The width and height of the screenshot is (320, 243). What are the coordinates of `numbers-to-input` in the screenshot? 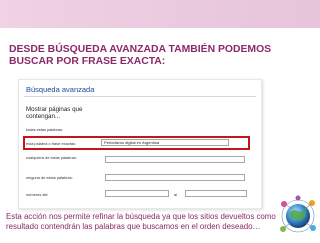 It's located at (216, 193).